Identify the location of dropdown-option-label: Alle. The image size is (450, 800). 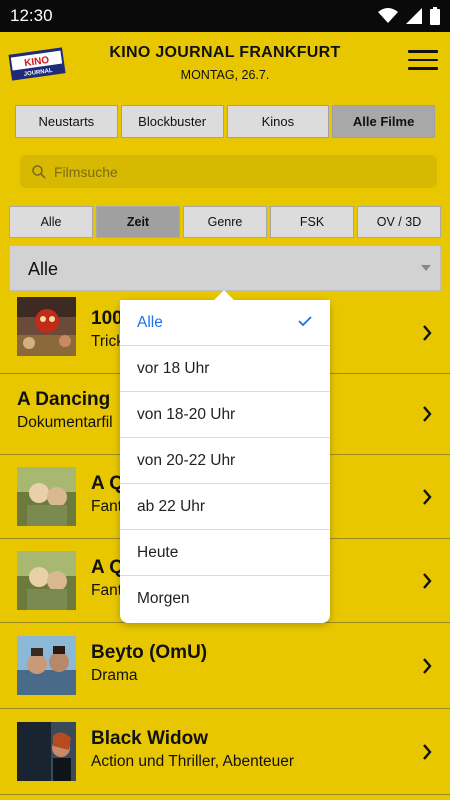
(150, 322).